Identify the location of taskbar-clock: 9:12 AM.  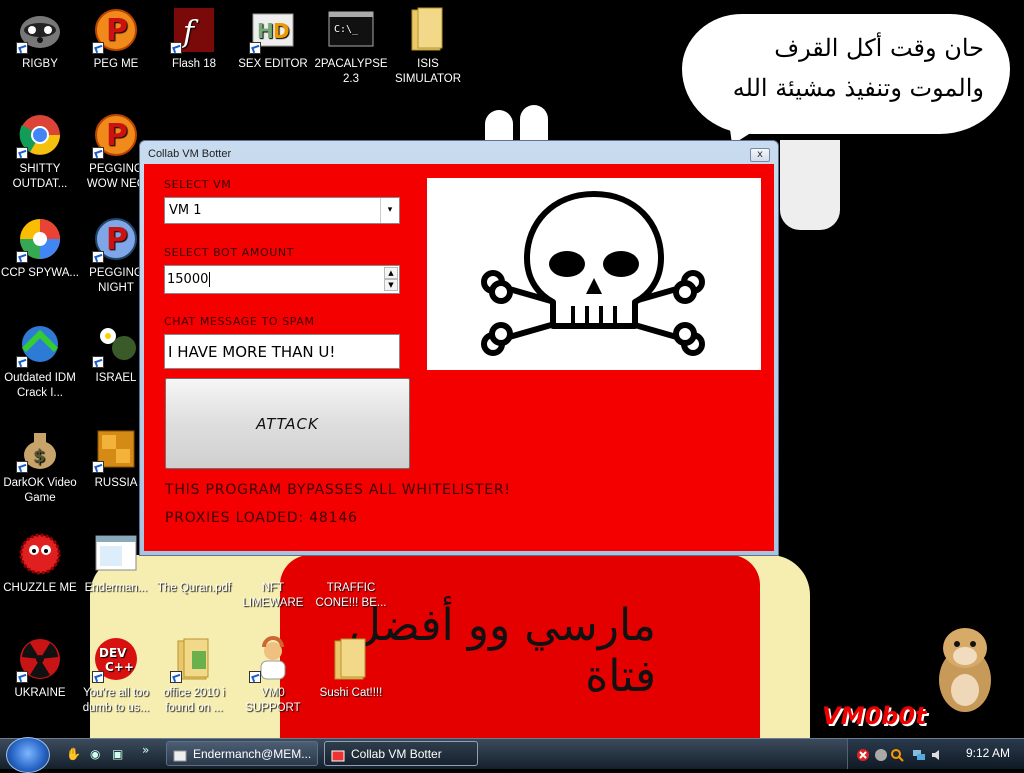
(988, 753).